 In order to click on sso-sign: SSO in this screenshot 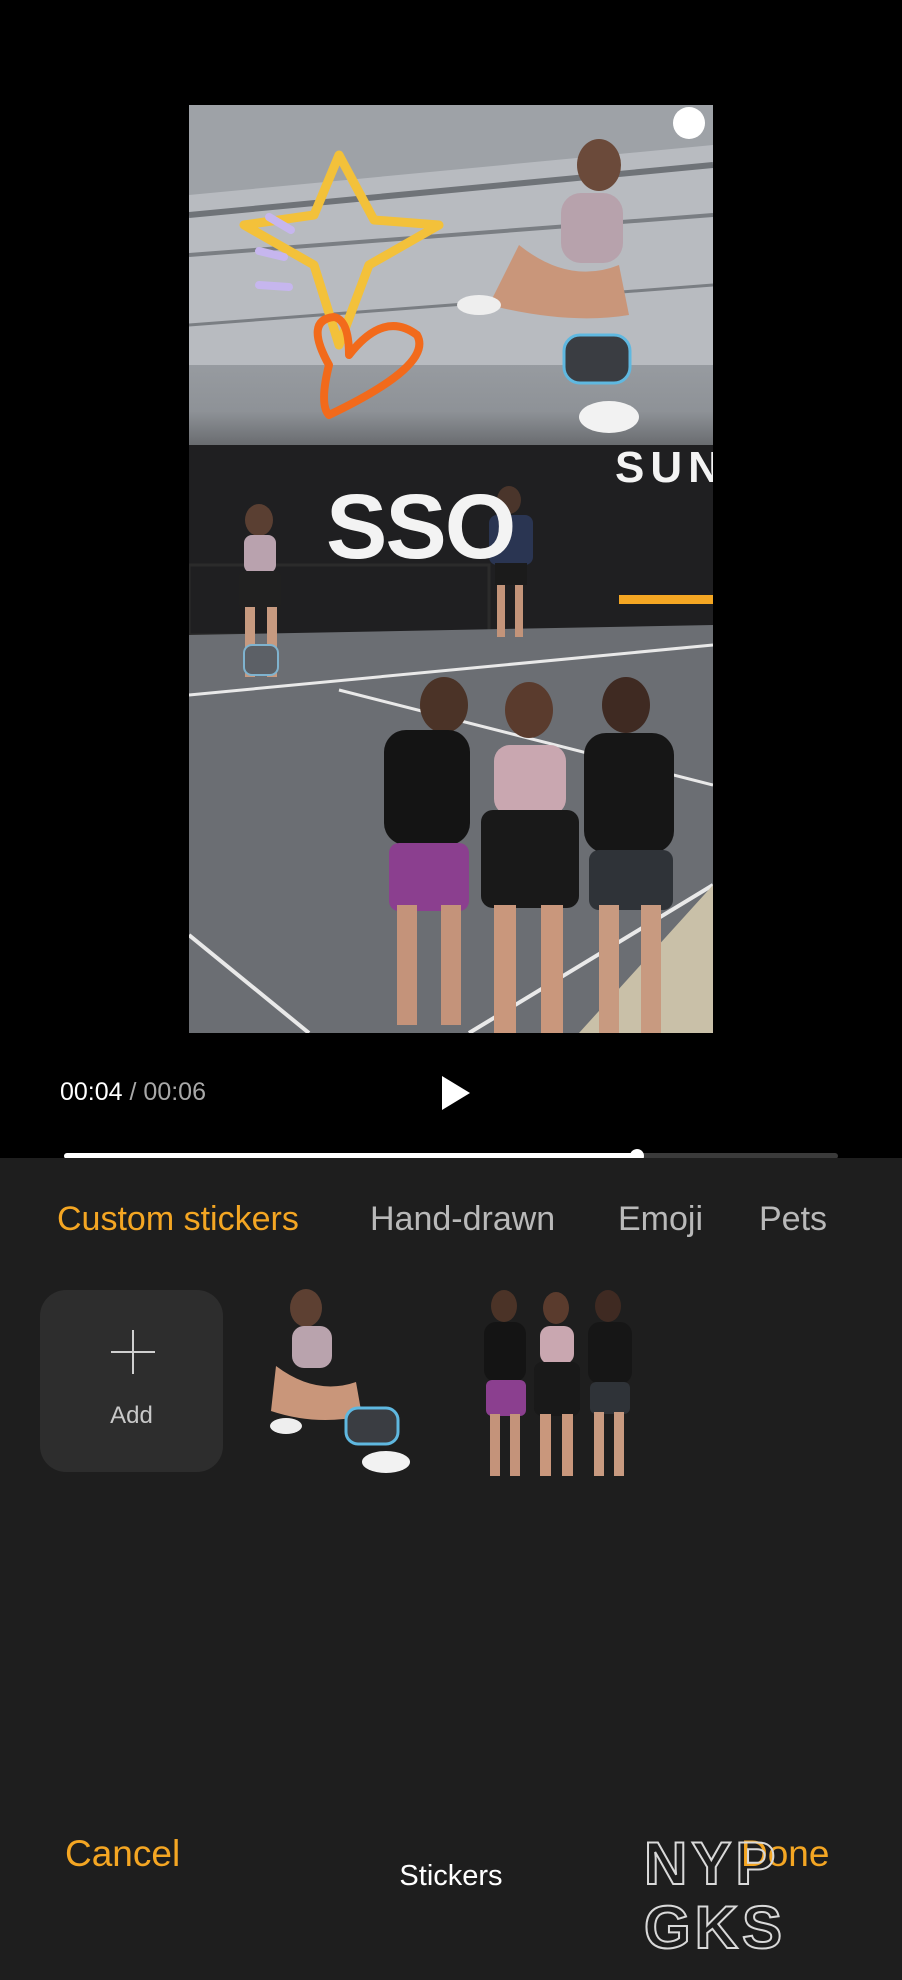, I will do `click(421, 527)`.